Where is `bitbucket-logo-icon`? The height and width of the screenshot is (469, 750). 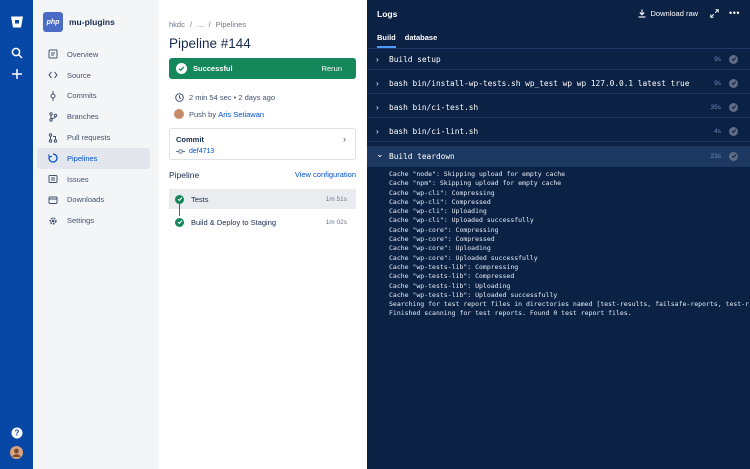
bitbucket-logo-icon is located at coordinates (16, 21).